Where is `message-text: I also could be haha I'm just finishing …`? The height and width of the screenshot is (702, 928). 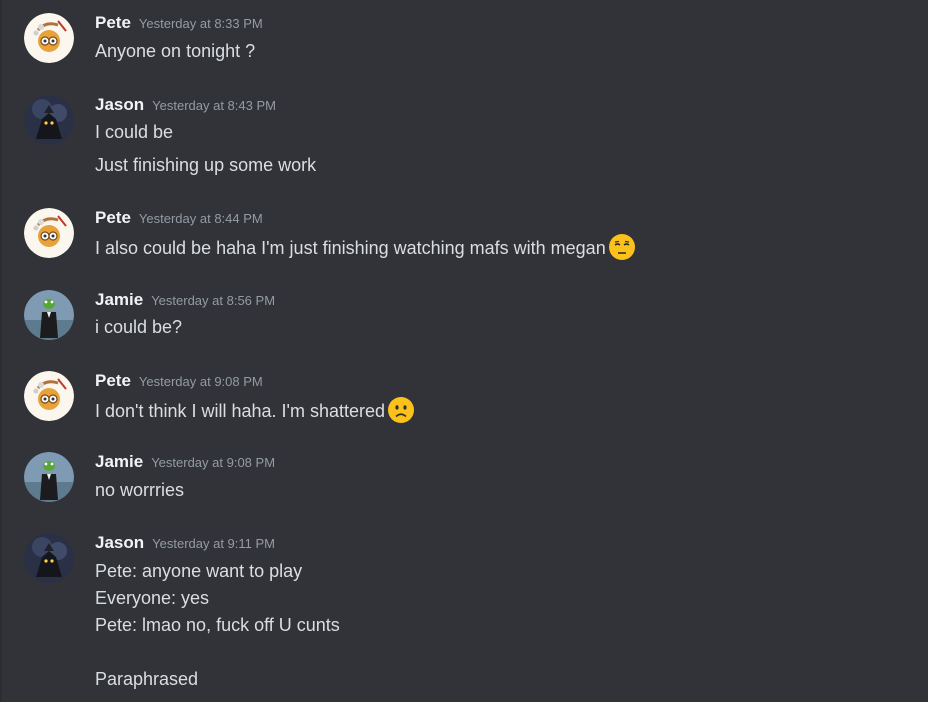 message-text: I also could be haha I'm just finishing … is located at coordinates (350, 247).